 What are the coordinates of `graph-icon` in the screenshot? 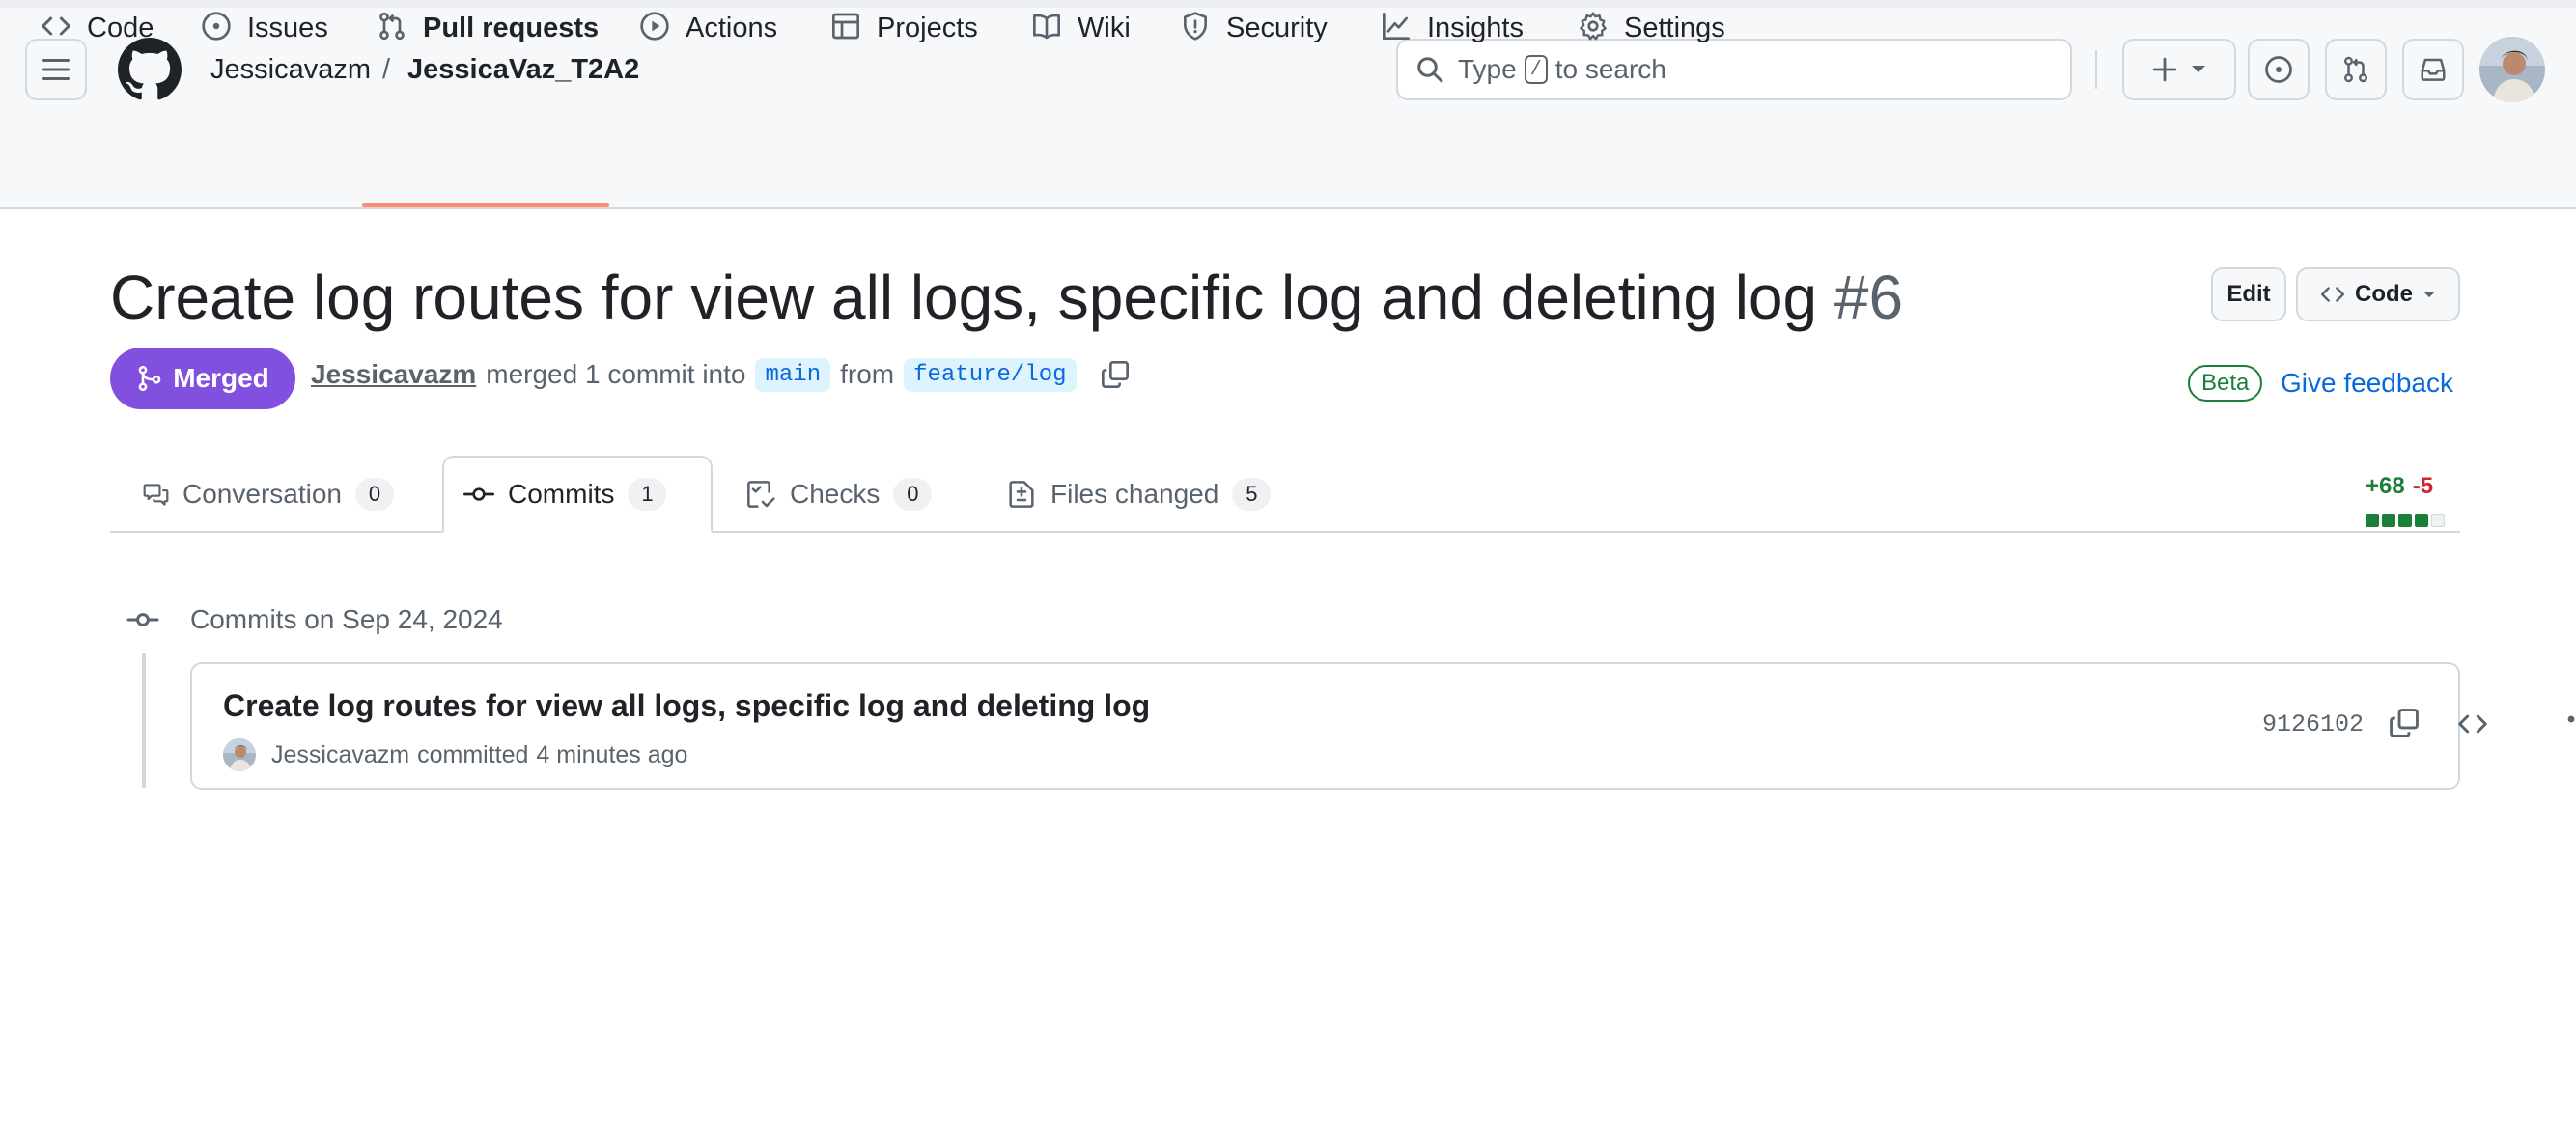 It's located at (1397, 26).